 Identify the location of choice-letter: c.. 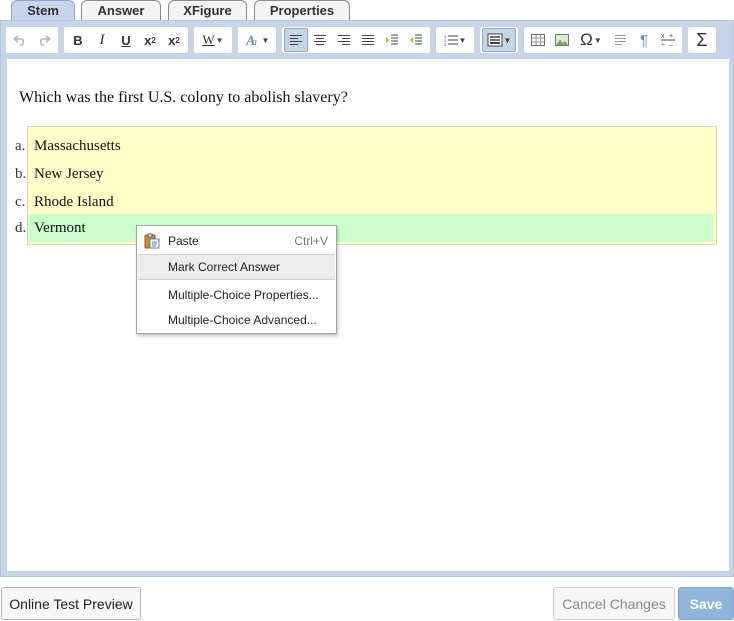
(20, 202).